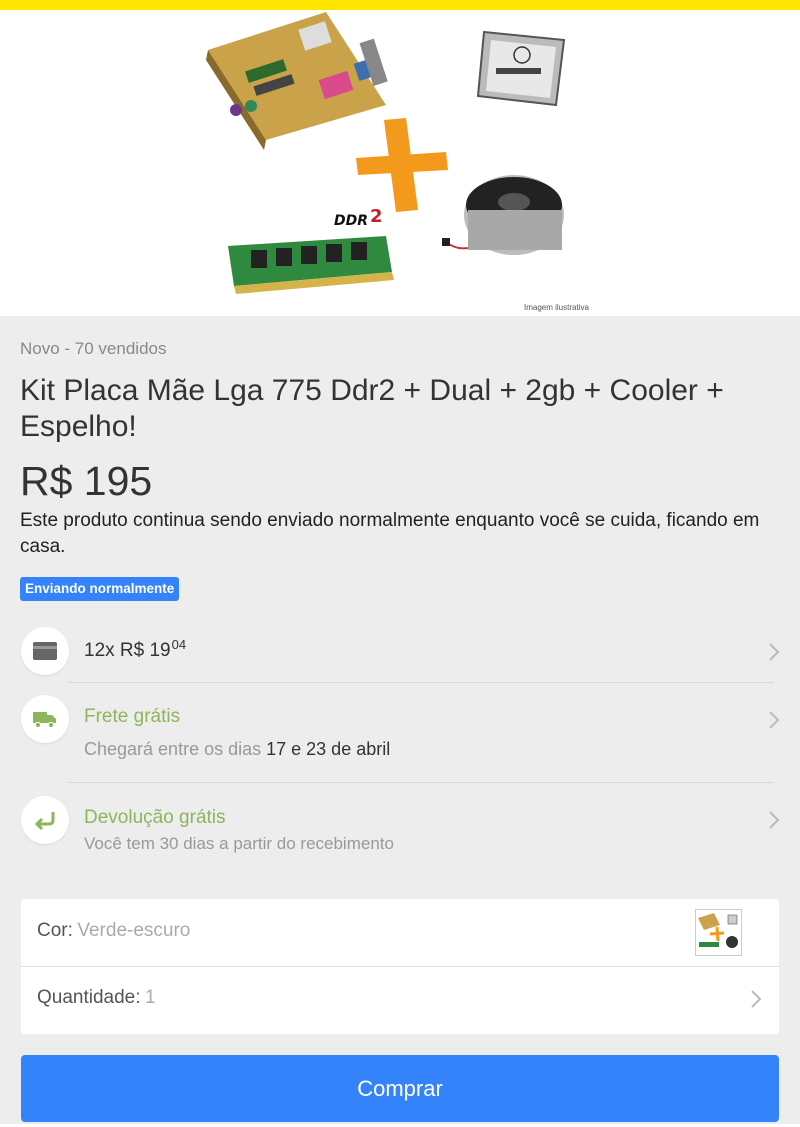  I want to click on installments-text: 12x R$ 1904, so click(135, 649).